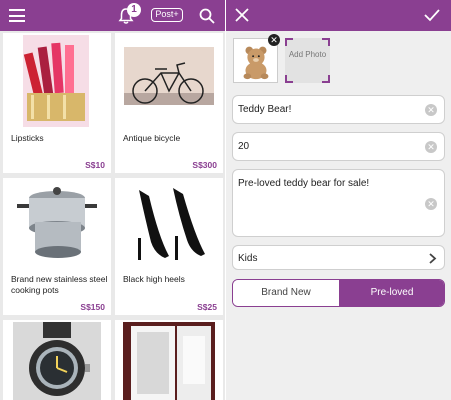 The image size is (451, 400). I want to click on menu-icon, so click(17, 15).